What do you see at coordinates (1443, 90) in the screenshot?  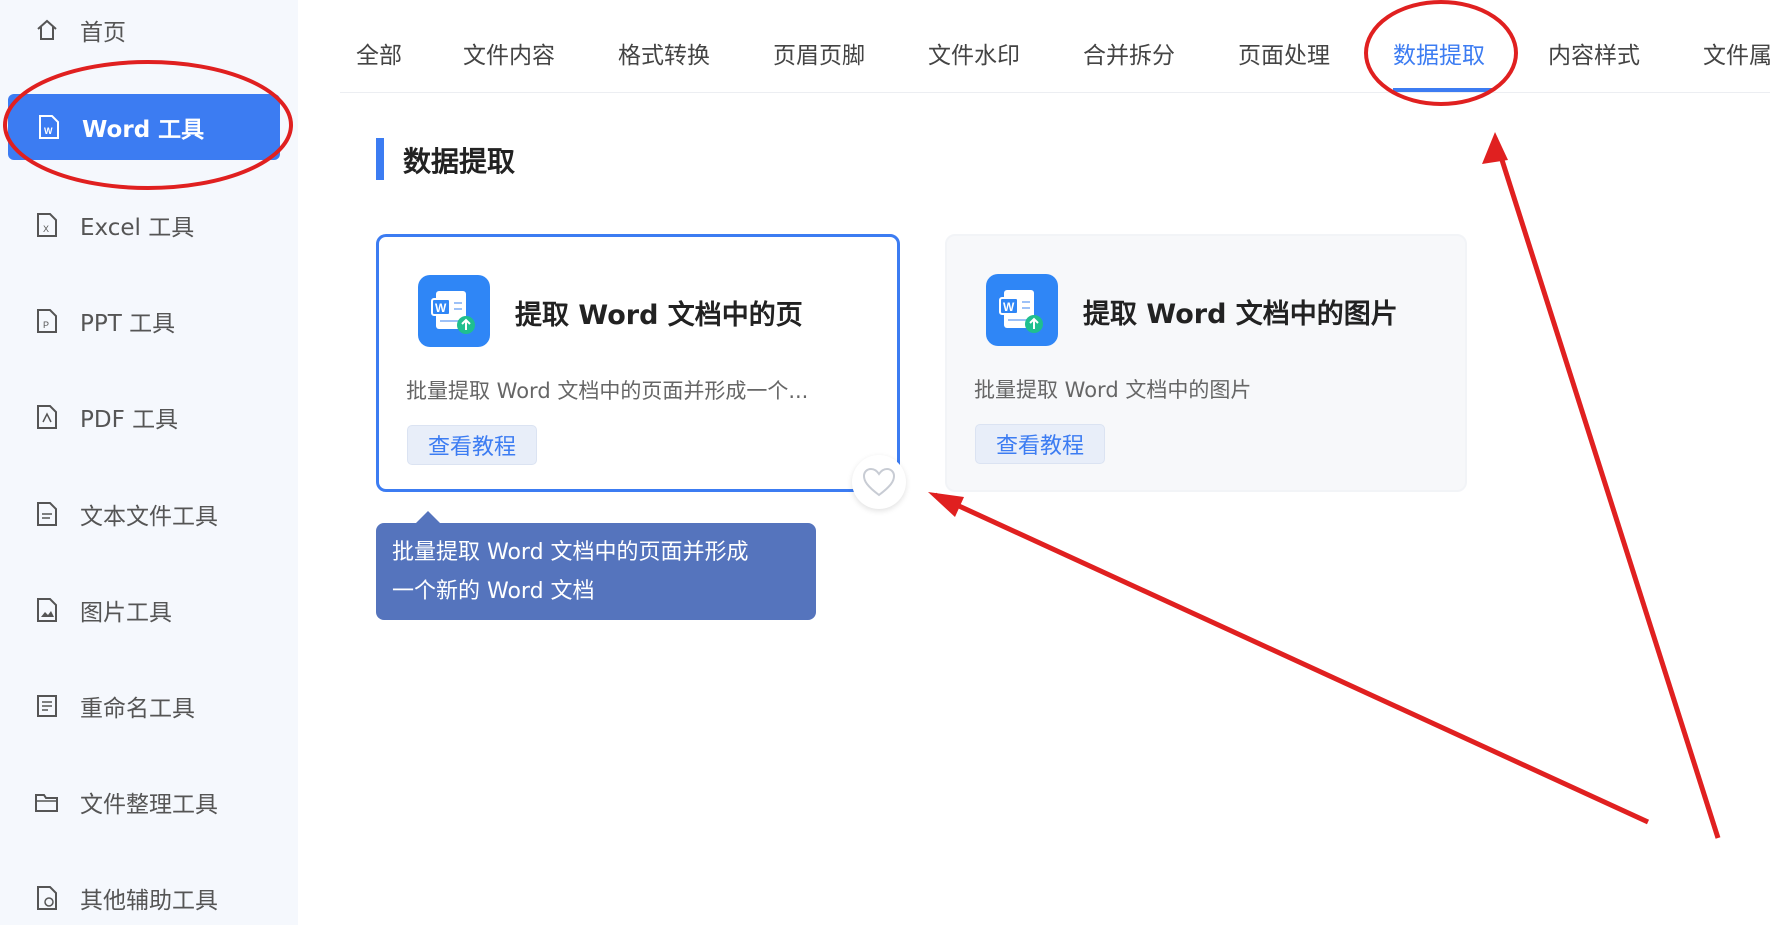 I see `active-tab-indicator` at bounding box center [1443, 90].